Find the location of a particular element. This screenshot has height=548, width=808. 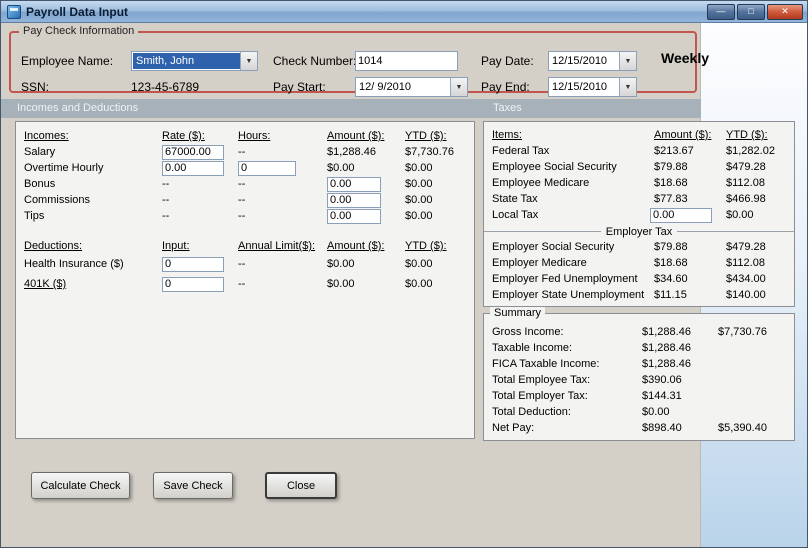

employee-dropdown-button: ▼ is located at coordinates (248, 61).